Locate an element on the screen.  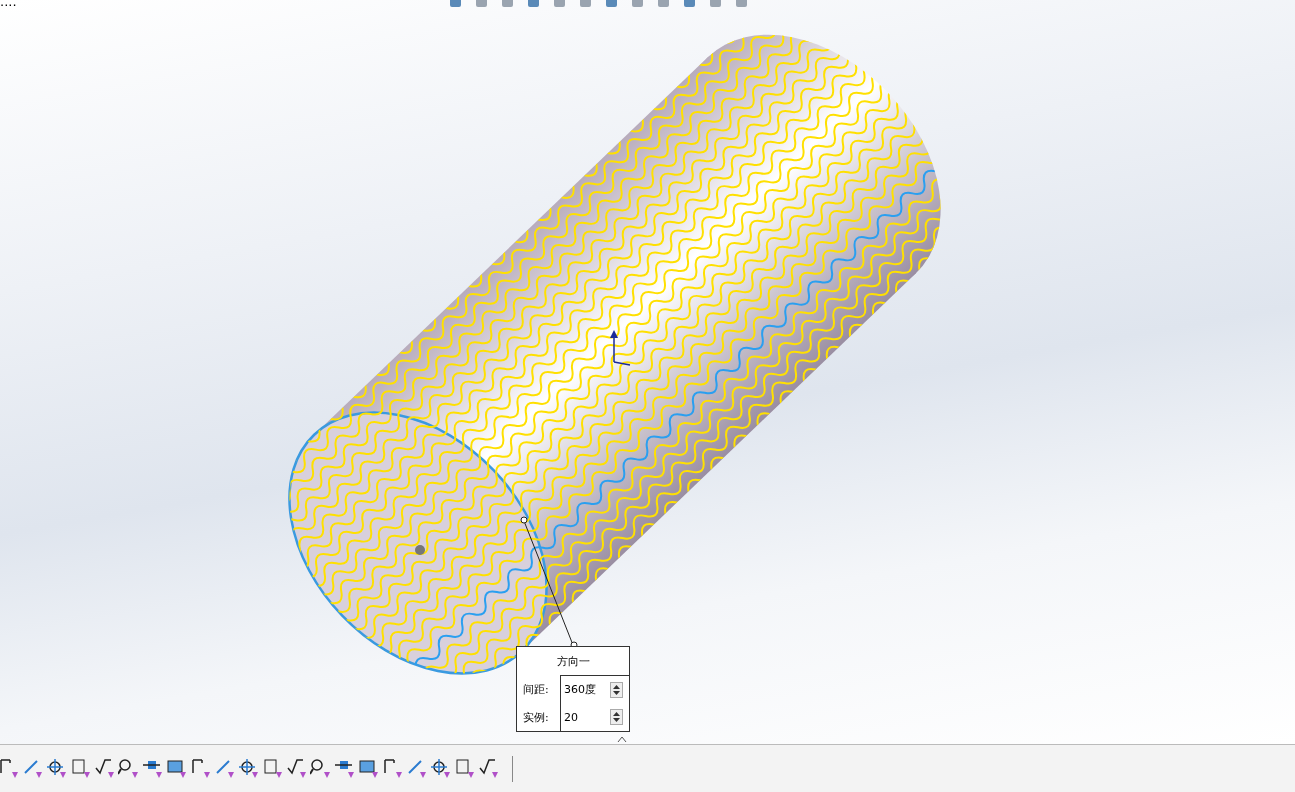
axis-triad-icon is located at coordinates (620, 348).